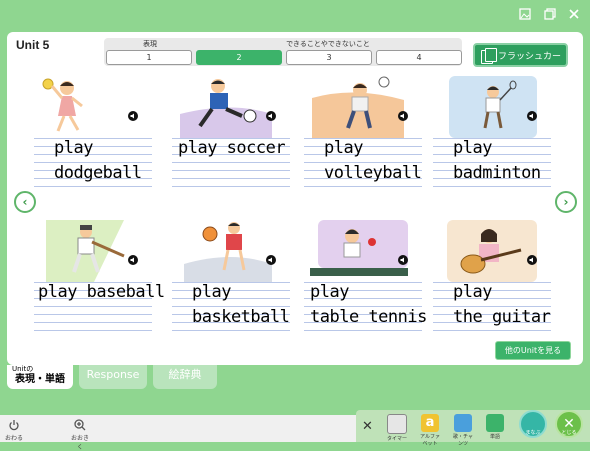 The width and height of the screenshot is (590, 451). I want to click on card-line1: play baseball, so click(101, 292).